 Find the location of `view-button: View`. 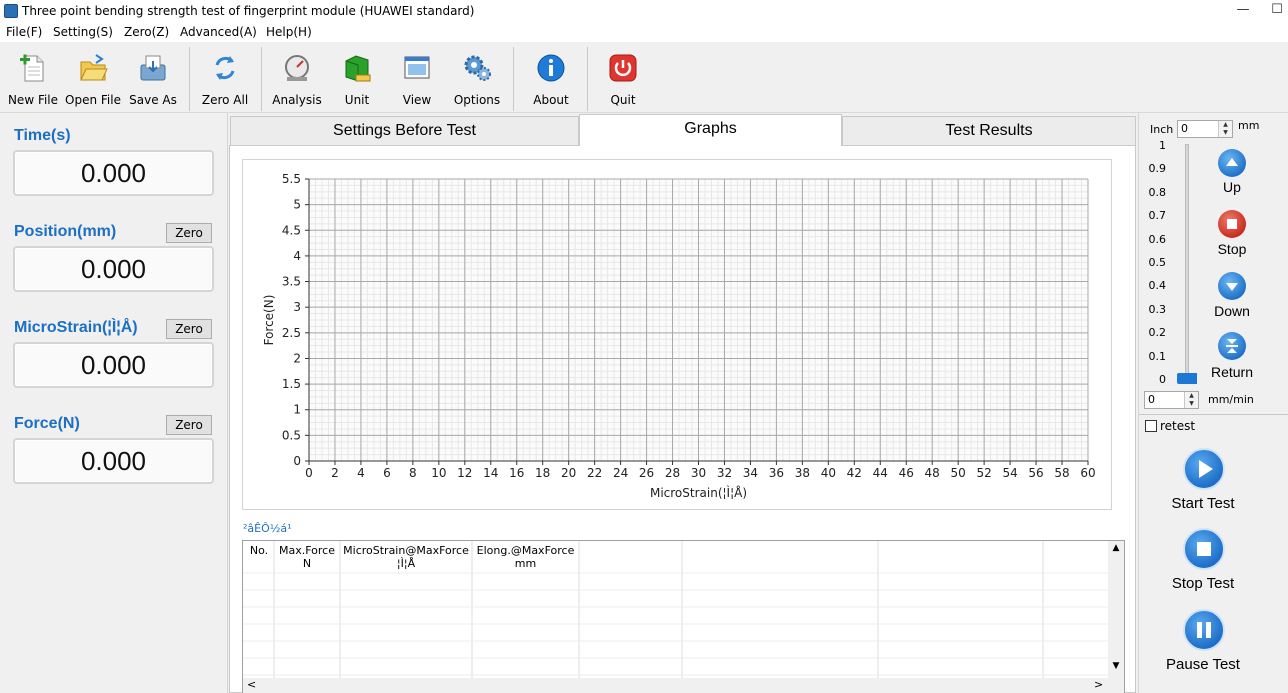

view-button: View is located at coordinates (417, 78).